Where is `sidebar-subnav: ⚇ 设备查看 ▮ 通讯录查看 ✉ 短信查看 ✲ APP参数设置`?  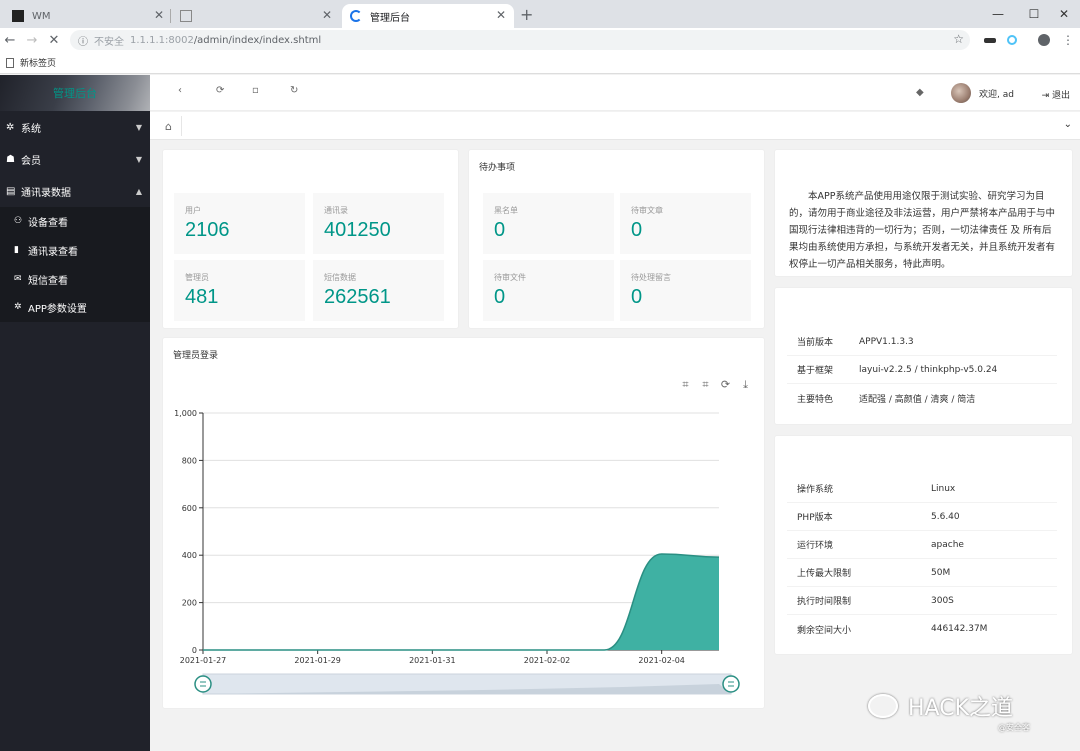
sidebar-subnav: ⚇ 设备查看 ▮ 通讯录查看 ✉ 短信查看 ✲ APP参数设置 is located at coordinates (75, 264).